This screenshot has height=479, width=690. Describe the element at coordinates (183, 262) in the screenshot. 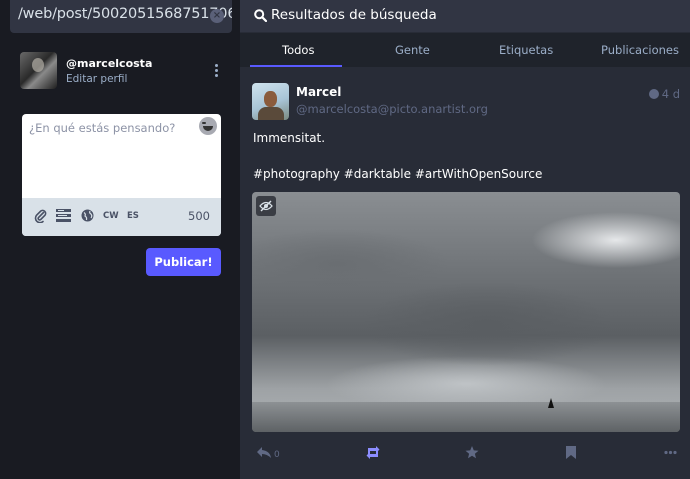

I see `publish-button: Publicar!` at that location.